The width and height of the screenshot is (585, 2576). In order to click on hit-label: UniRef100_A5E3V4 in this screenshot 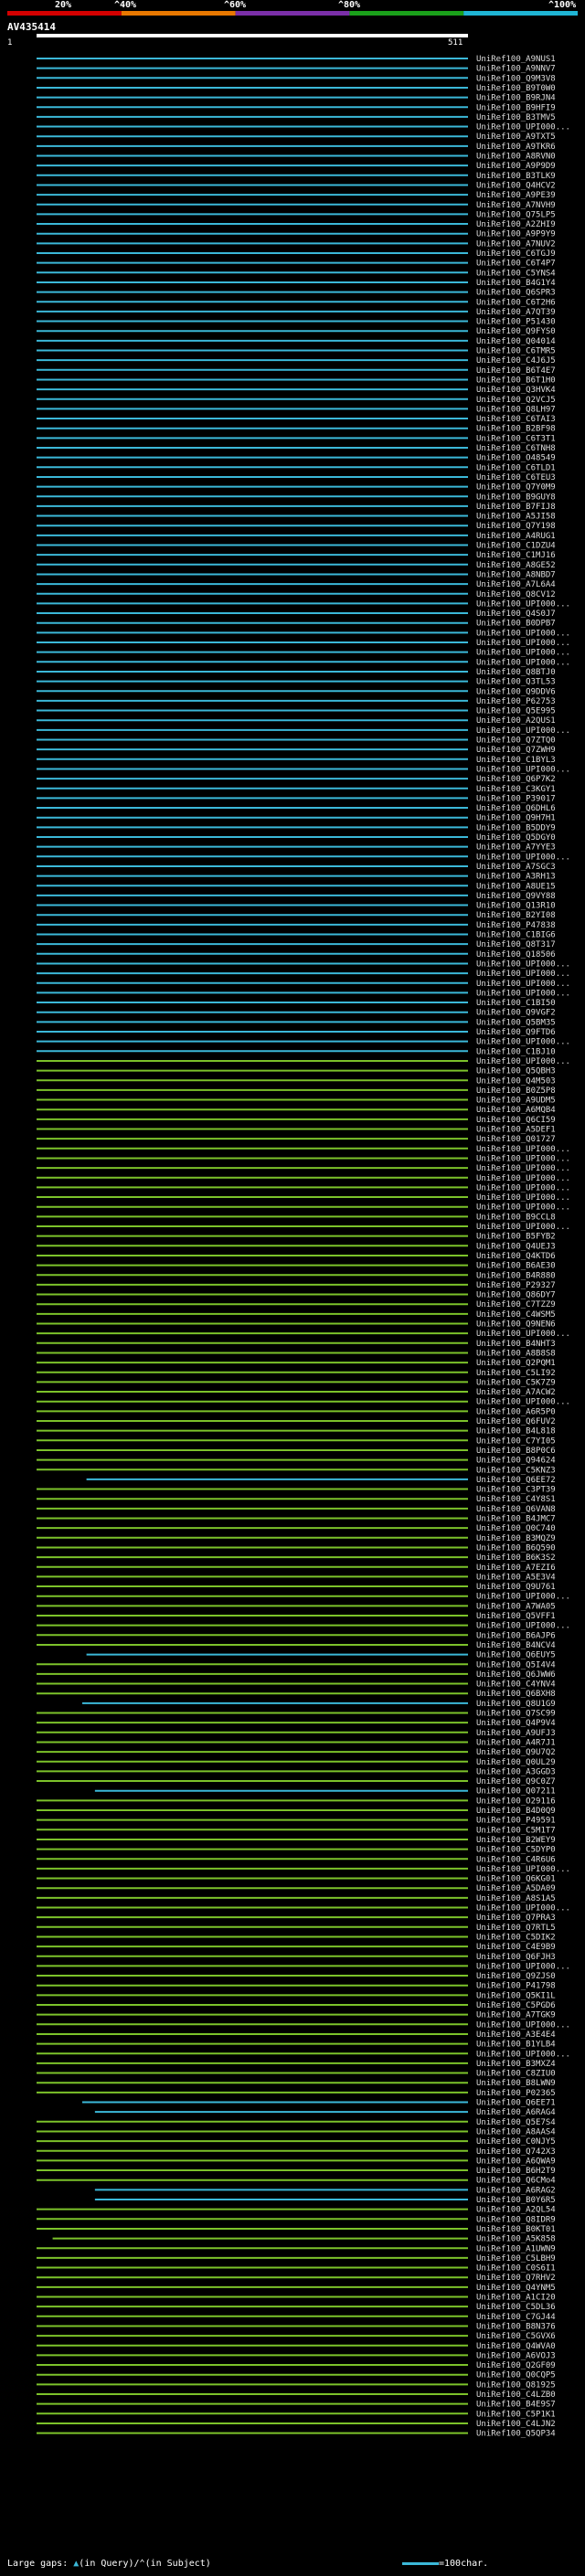, I will do `click(516, 1577)`.